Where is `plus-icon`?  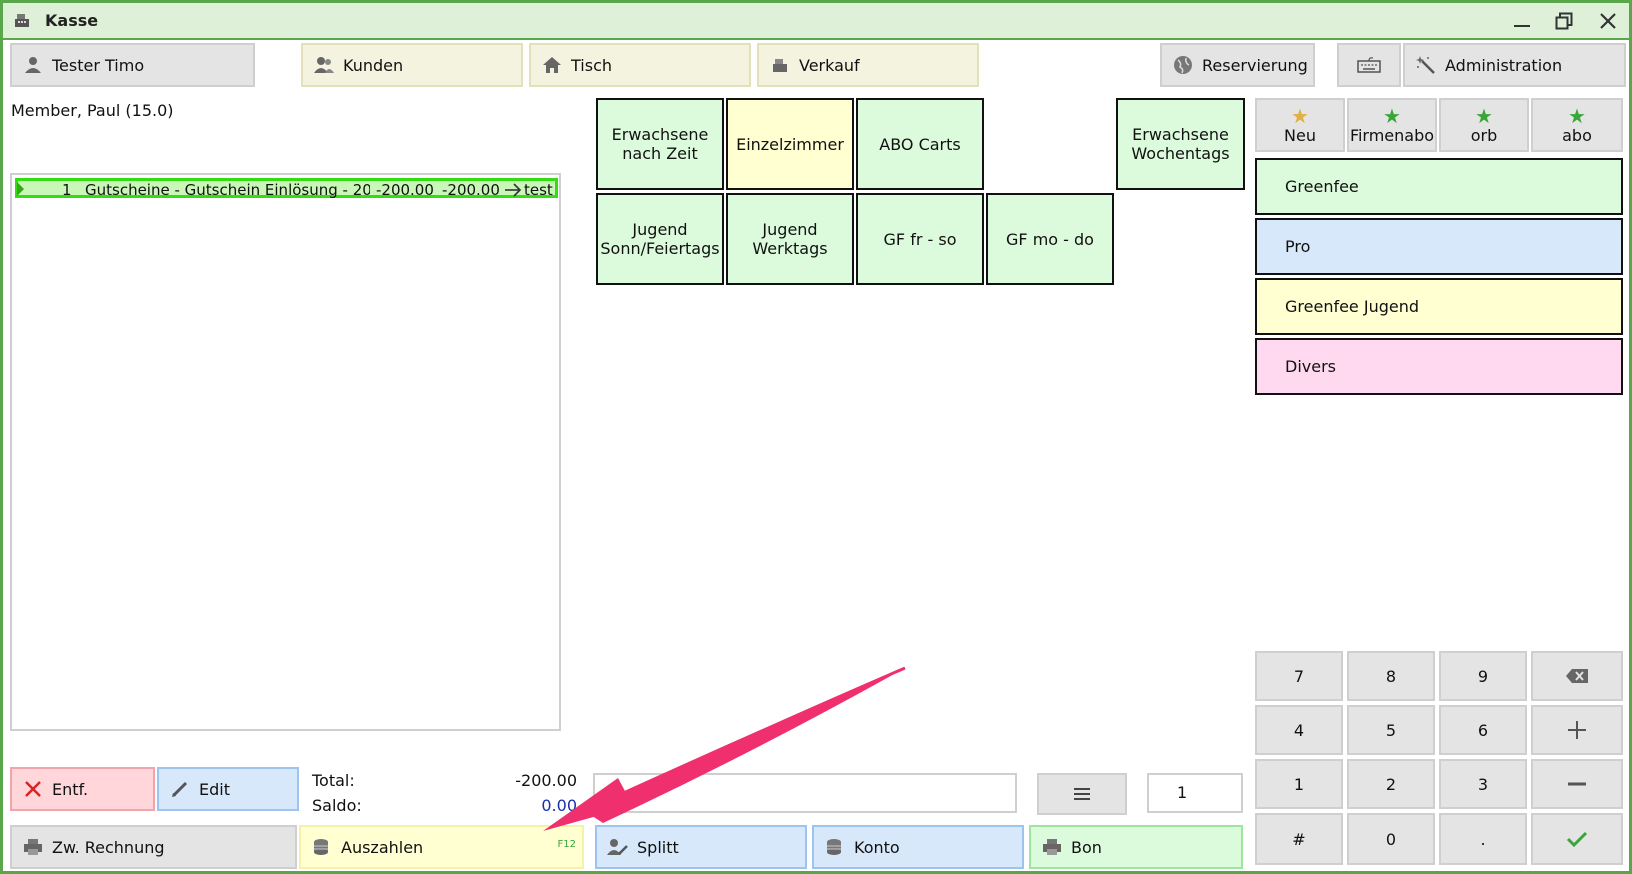 plus-icon is located at coordinates (1577, 730).